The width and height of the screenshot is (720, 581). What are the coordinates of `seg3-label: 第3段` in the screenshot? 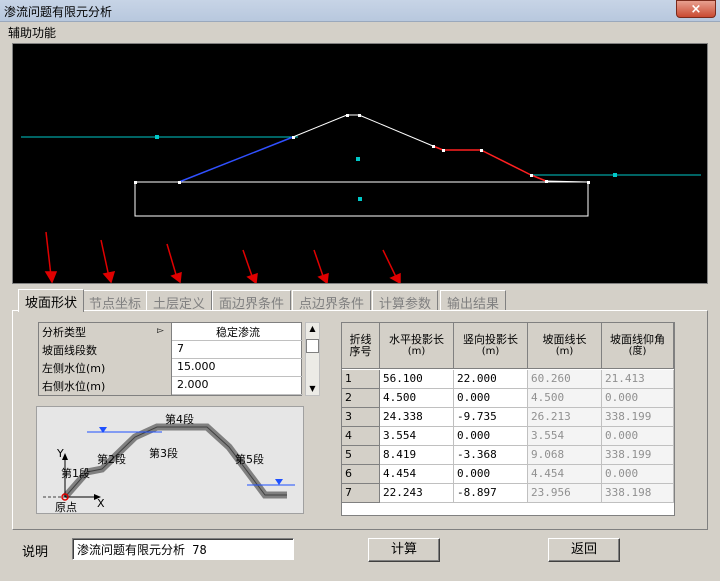 It's located at (163, 453).